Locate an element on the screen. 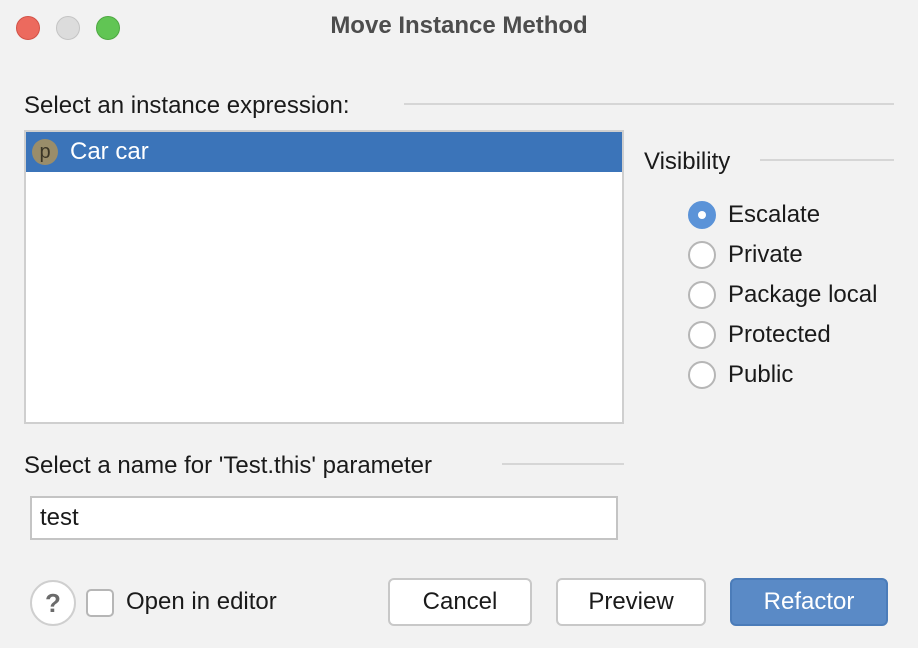  radio-escalate: Escalate is located at coordinates (754, 215).